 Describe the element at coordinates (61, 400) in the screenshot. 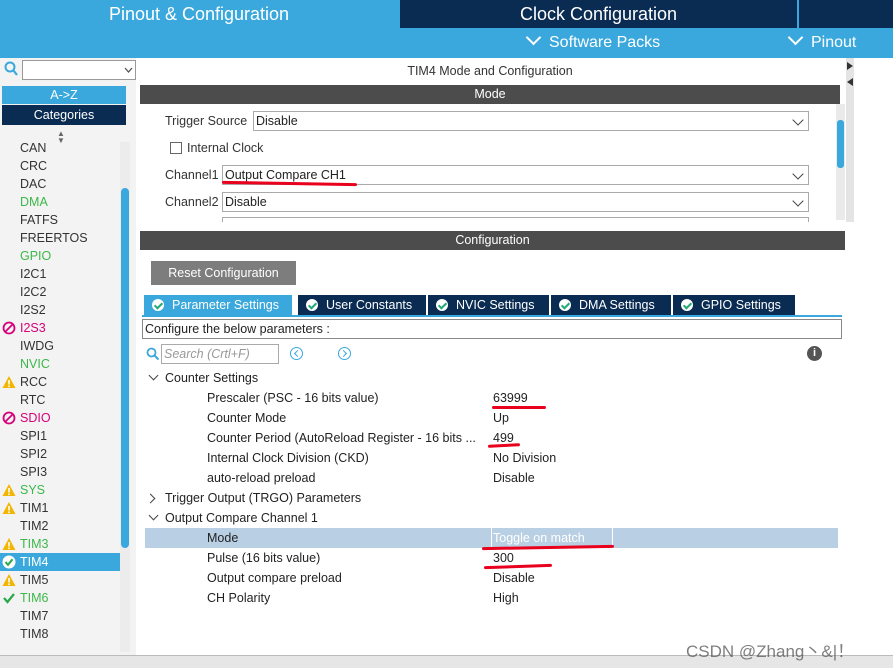

I see `sidebar-item-rtc: RTC` at that location.